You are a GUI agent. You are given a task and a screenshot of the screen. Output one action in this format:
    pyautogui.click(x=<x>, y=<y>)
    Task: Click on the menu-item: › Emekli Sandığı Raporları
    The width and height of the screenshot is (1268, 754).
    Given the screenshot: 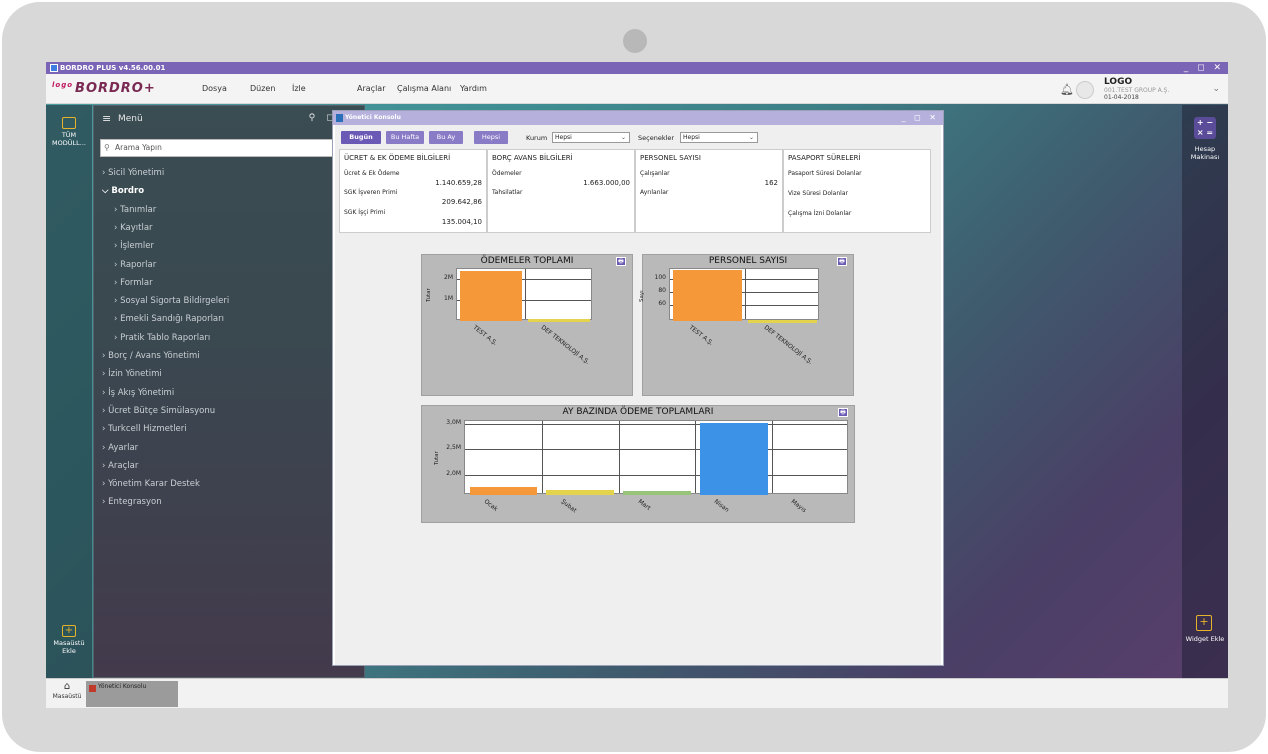 What is the action you would take?
    pyautogui.click(x=169, y=319)
    